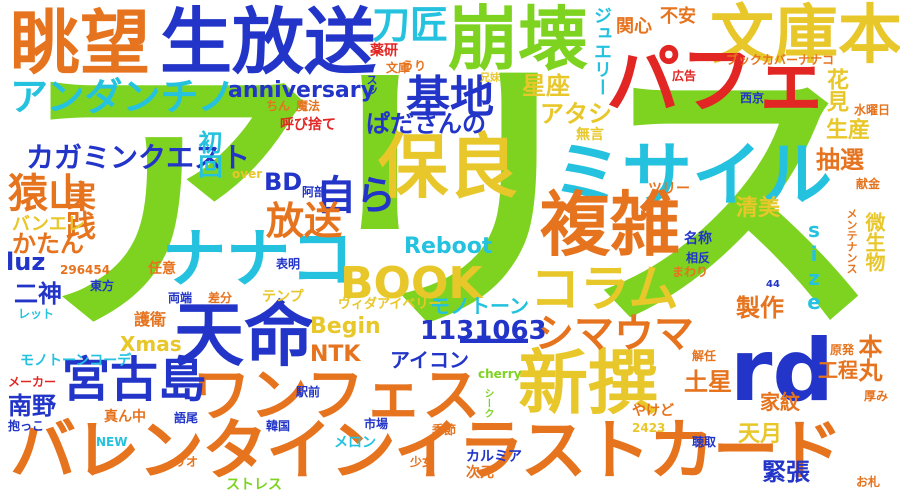  What do you see at coordinates (268, 42) in the screenshot?
I see `word-namahousou: 生放送` at bounding box center [268, 42].